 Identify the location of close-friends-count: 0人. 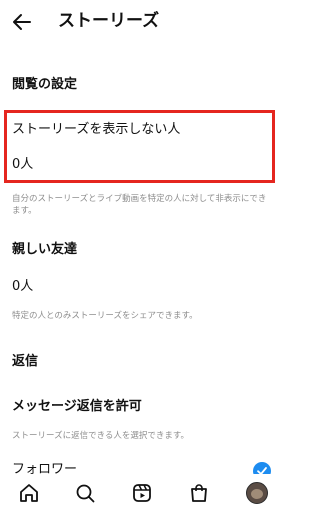
(23, 286).